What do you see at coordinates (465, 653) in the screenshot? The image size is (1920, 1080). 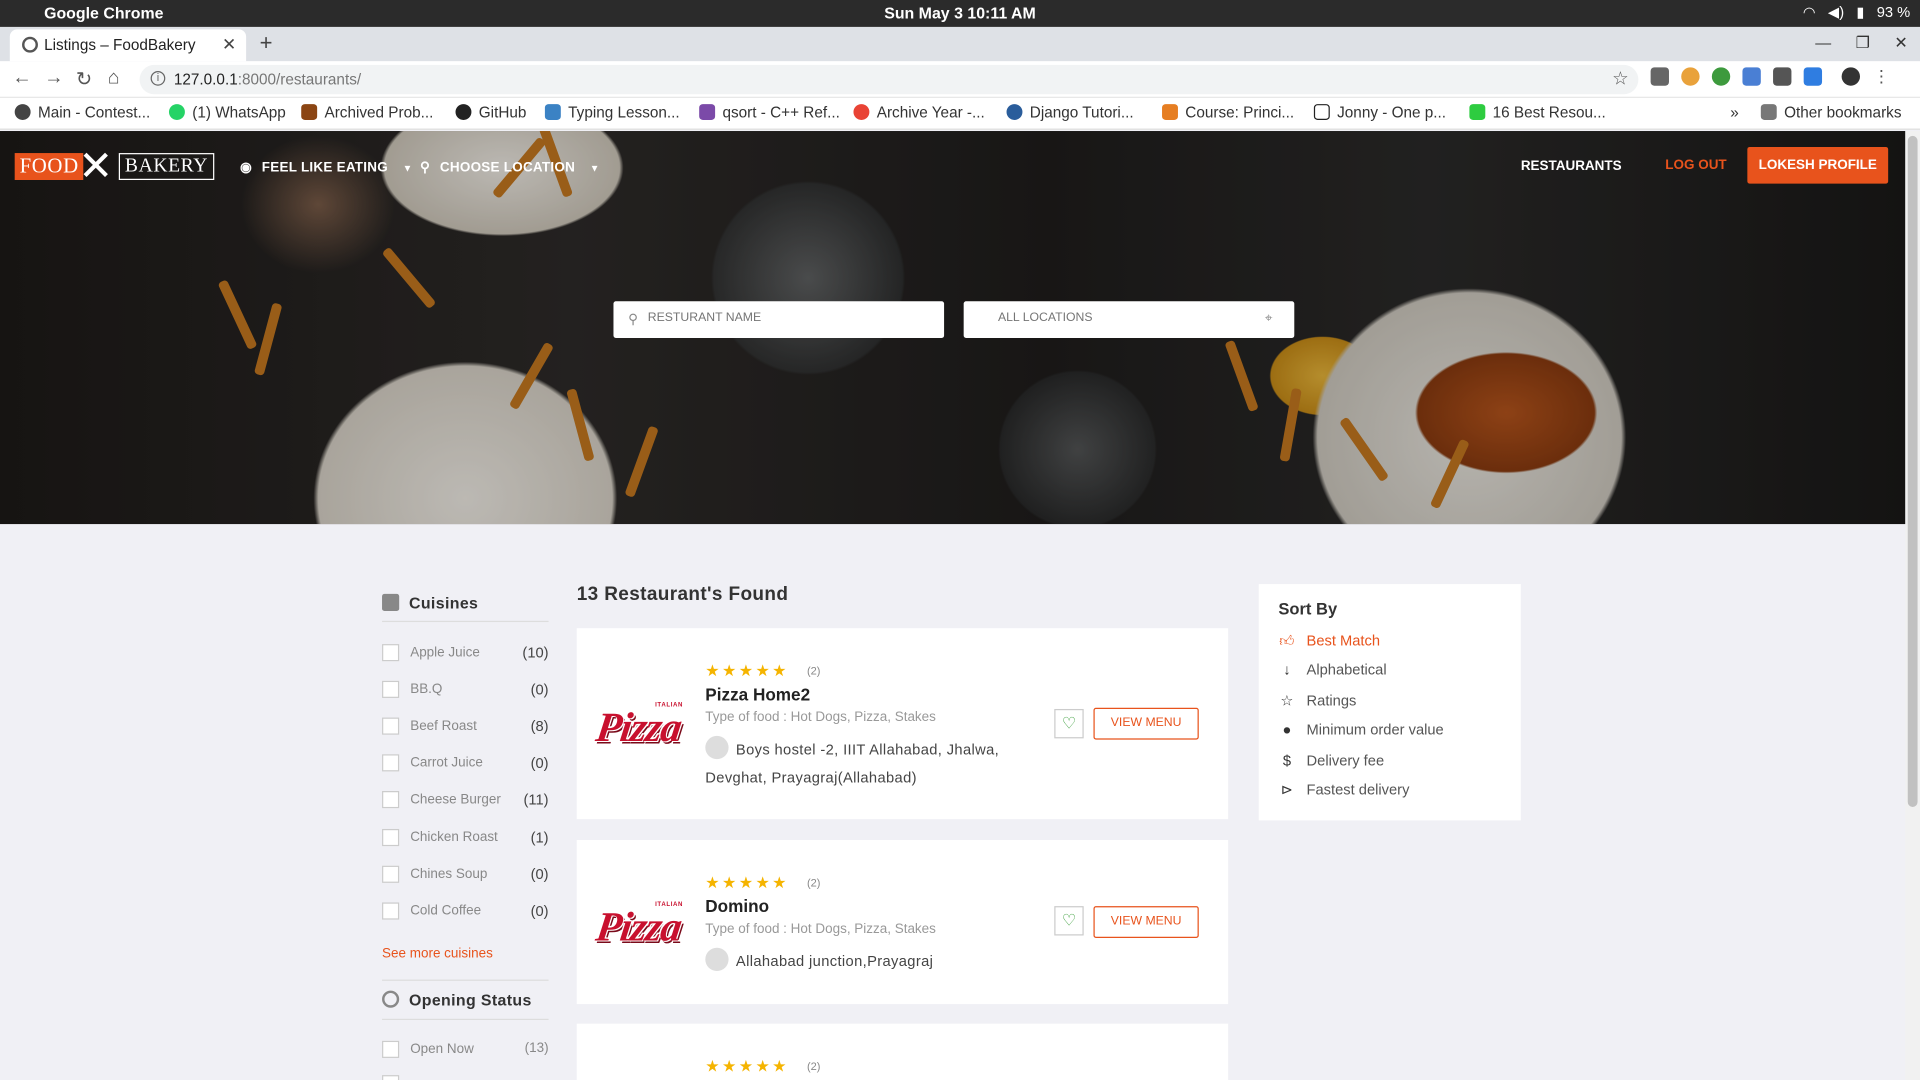 I see `cuisine-filter-row: Apple Juice (10)` at bounding box center [465, 653].